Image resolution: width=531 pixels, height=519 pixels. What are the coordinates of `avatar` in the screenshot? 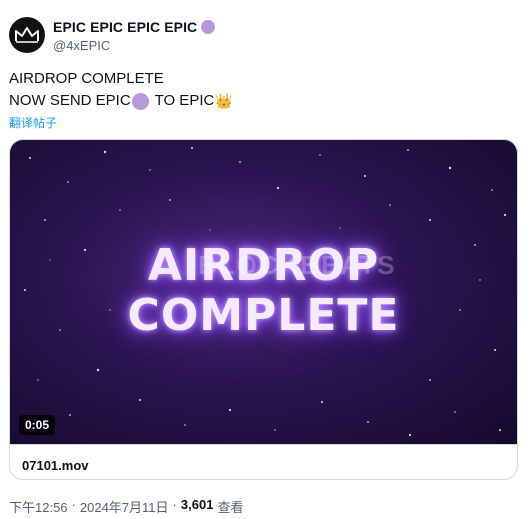 It's located at (27, 35).